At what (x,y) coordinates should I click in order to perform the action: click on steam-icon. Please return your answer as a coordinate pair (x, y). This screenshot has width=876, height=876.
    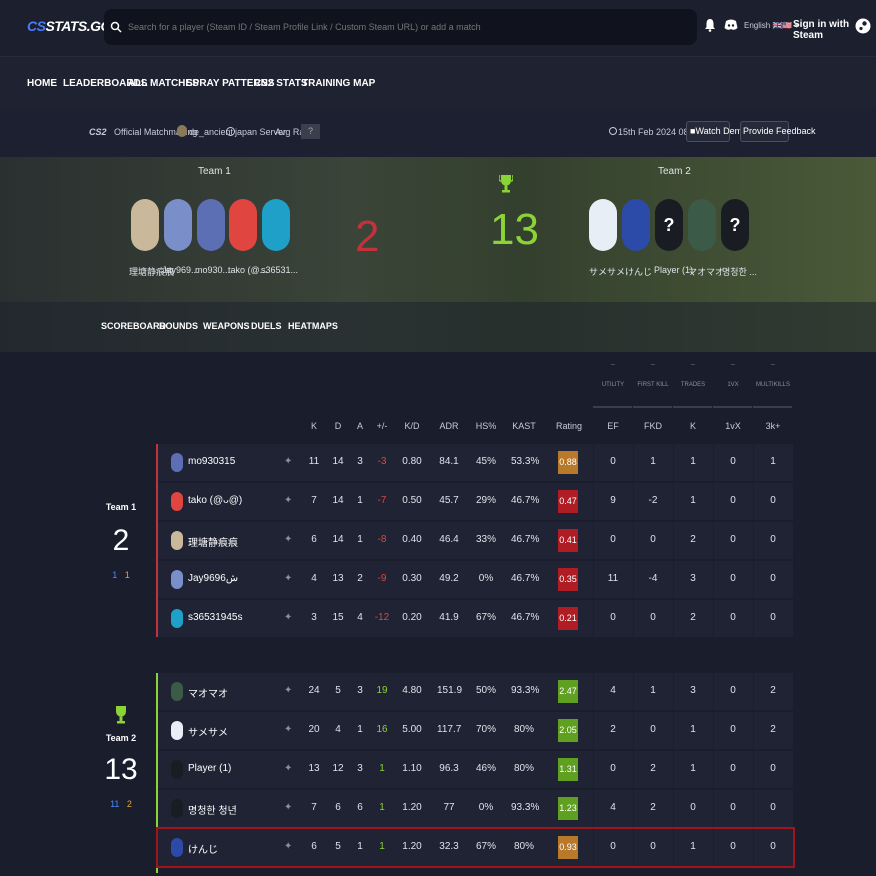
    Looking at the image, I should click on (863, 26).